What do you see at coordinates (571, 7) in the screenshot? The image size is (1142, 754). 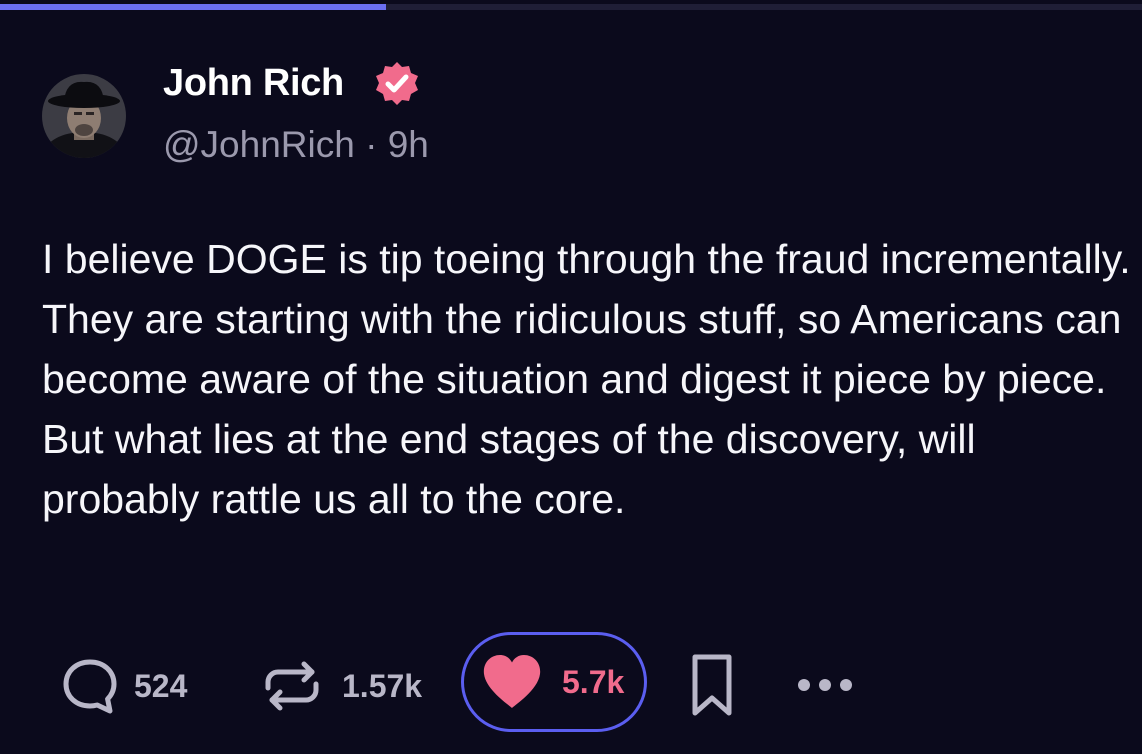 I see `progress-track` at bounding box center [571, 7].